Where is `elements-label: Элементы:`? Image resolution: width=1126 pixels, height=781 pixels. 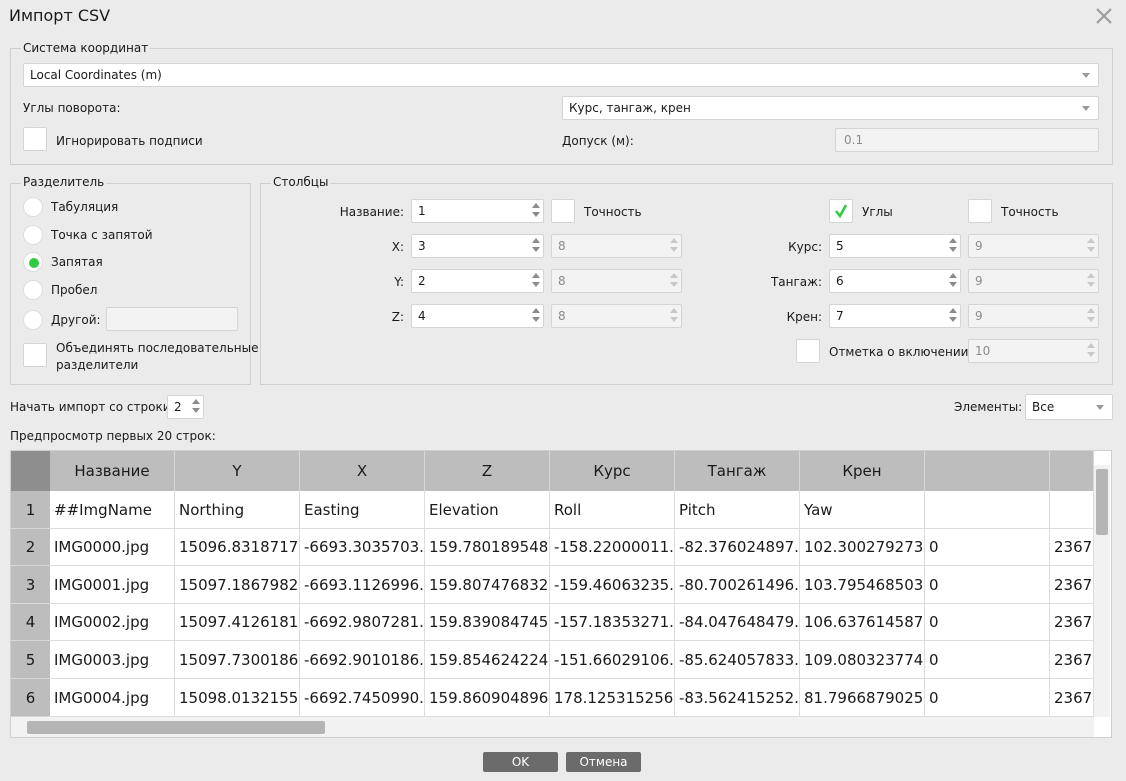
elements-label: Элементы: is located at coordinates (988, 407).